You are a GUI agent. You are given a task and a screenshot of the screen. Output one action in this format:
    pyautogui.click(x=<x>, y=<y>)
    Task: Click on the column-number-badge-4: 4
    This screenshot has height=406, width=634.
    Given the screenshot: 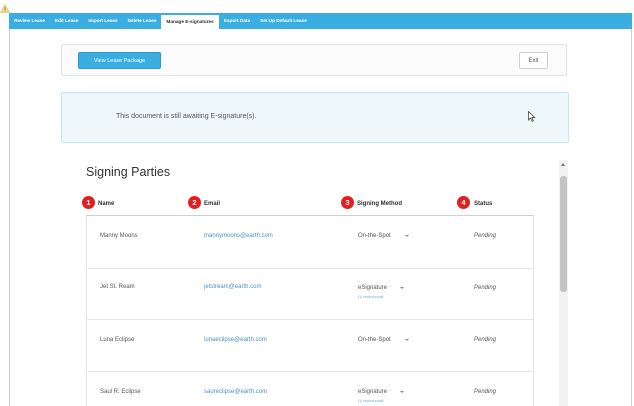 What is the action you would take?
    pyautogui.click(x=463, y=202)
    